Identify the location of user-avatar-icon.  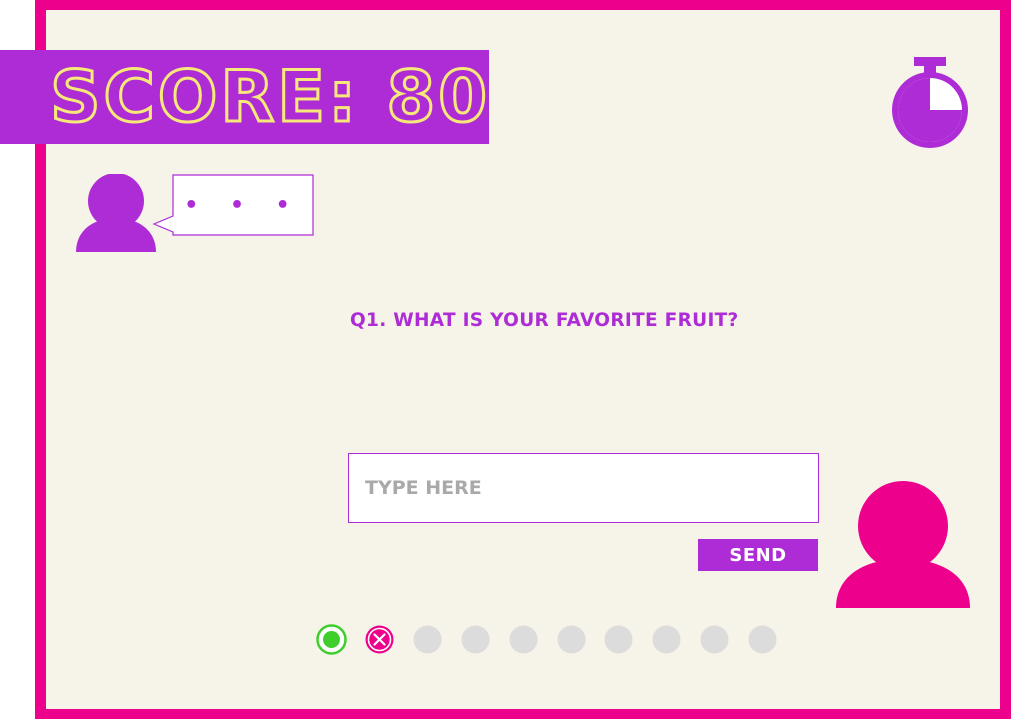
(903, 544).